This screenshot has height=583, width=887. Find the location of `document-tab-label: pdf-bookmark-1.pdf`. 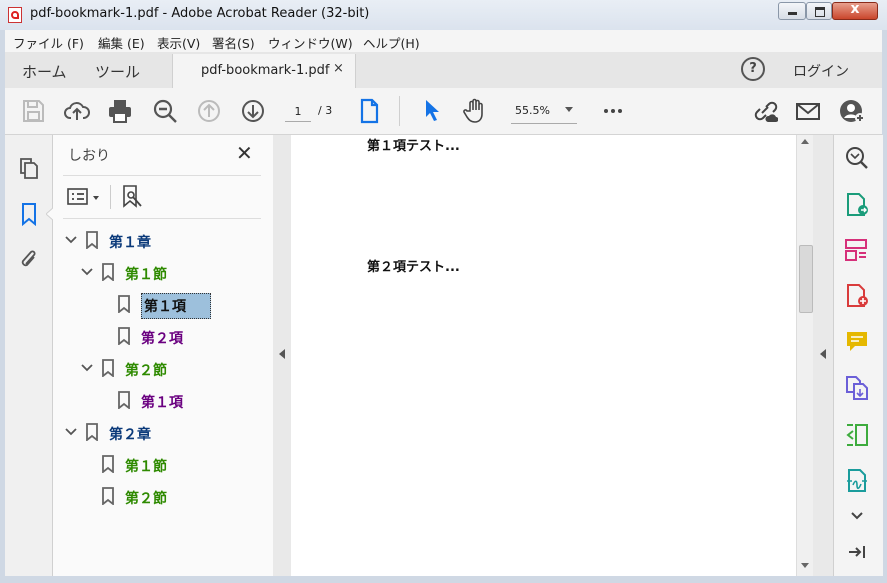

document-tab-label: pdf-bookmark-1.pdf is located at coordinates (265, 70).